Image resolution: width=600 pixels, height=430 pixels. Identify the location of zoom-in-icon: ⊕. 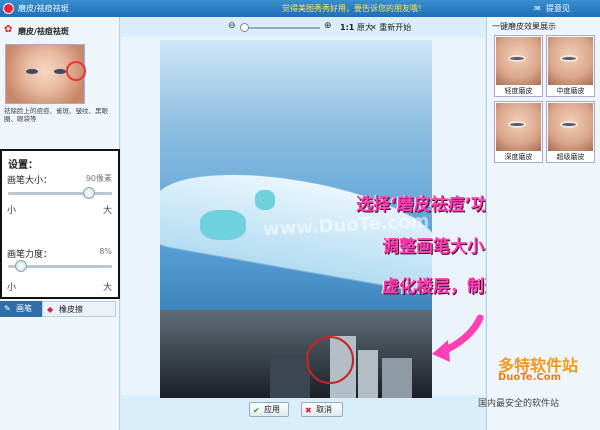
(328, 26).